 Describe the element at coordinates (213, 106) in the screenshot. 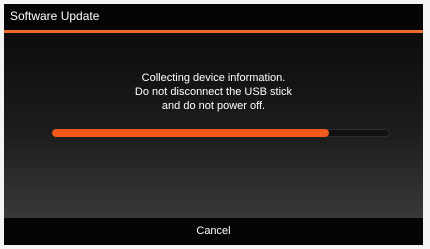

I see `status-message-line: and do not power off.` at that location.